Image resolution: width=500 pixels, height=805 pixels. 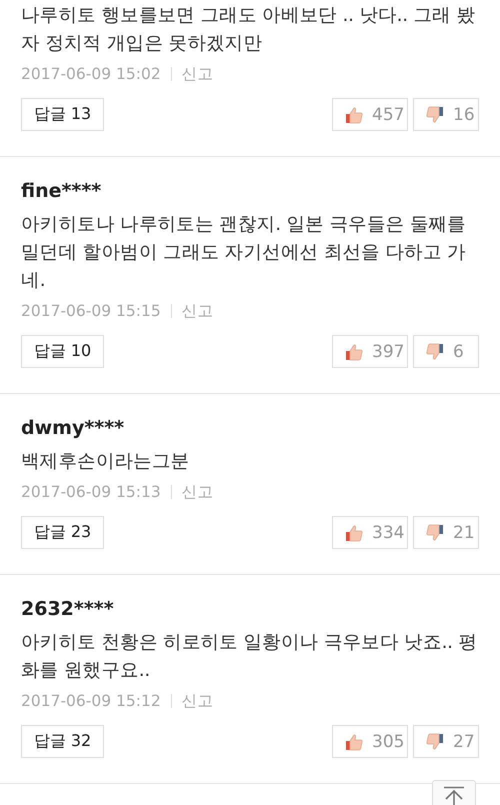 I want to click on like-button: 305, so click(x=370, y=741).